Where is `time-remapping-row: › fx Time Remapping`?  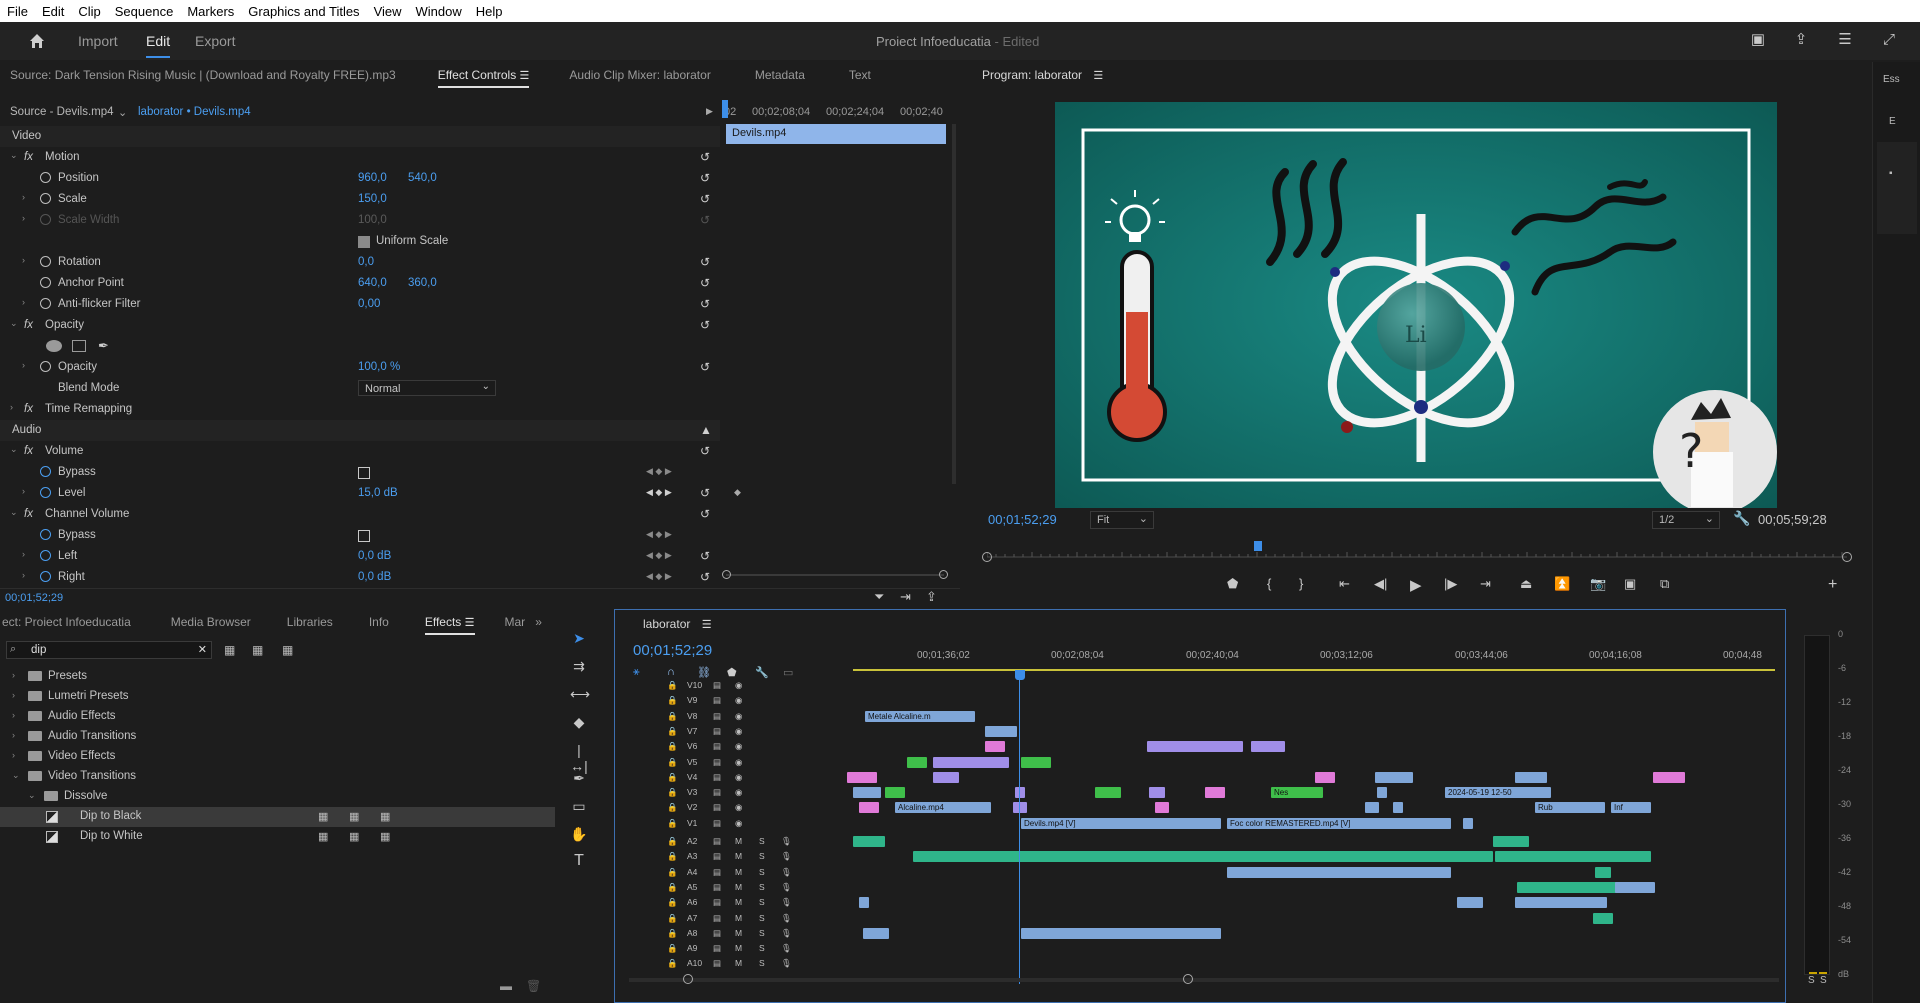
time-remapping-row: › fx Time Remapping is located at coordinates (360, 409).